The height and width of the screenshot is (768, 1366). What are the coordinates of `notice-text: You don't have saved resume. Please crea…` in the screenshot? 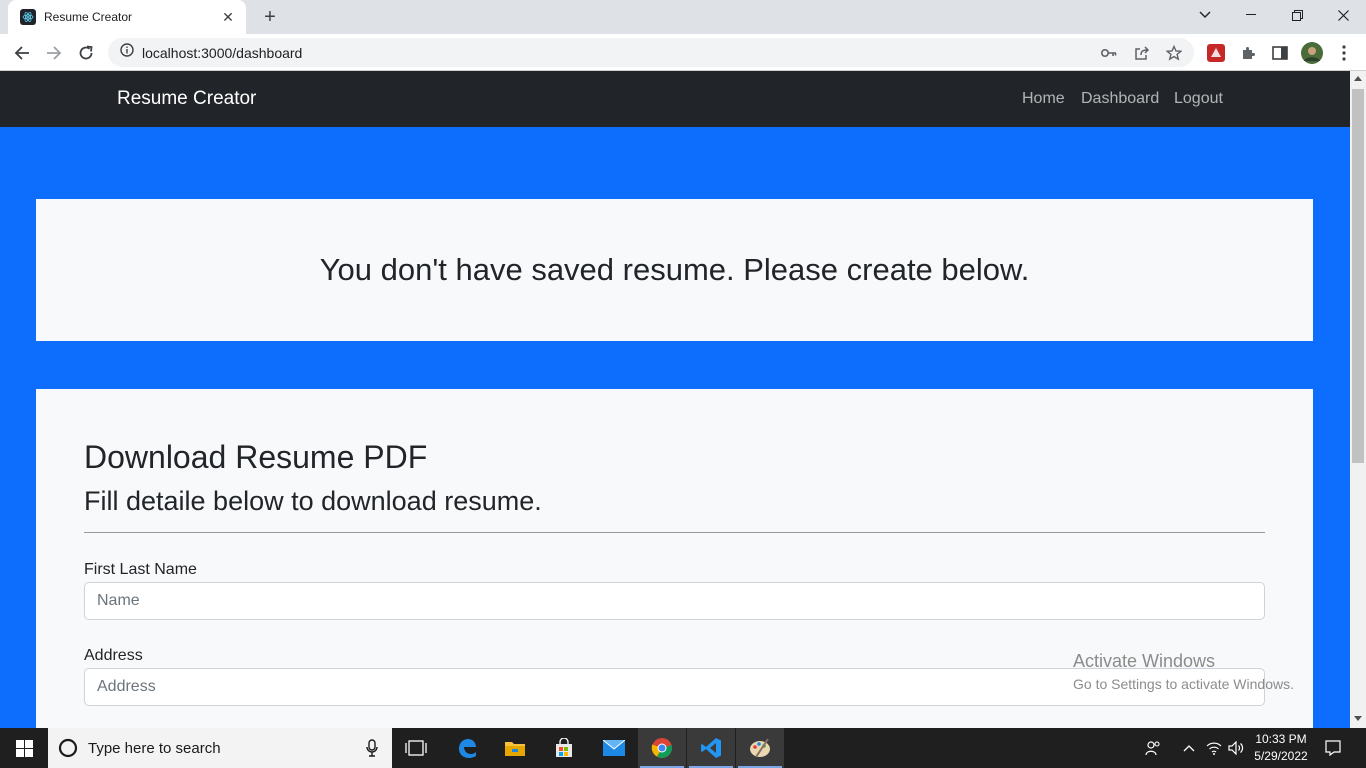 It's located at (674, 269).